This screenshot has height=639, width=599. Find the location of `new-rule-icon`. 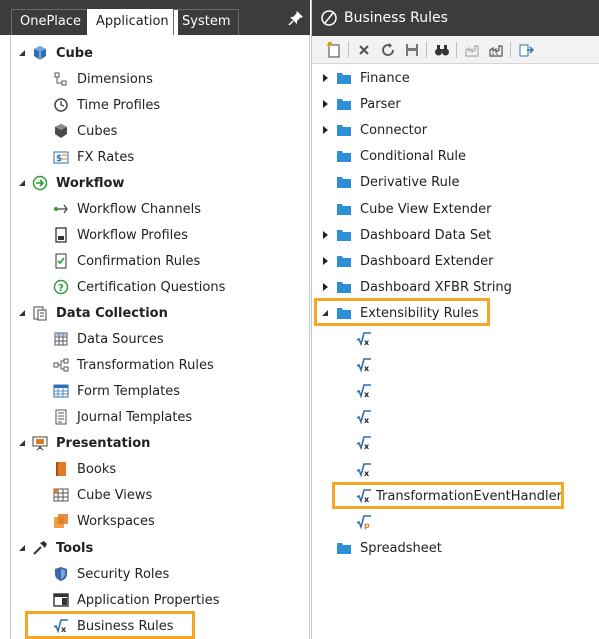

new-rule-icon is located at coordinates (334, 50).